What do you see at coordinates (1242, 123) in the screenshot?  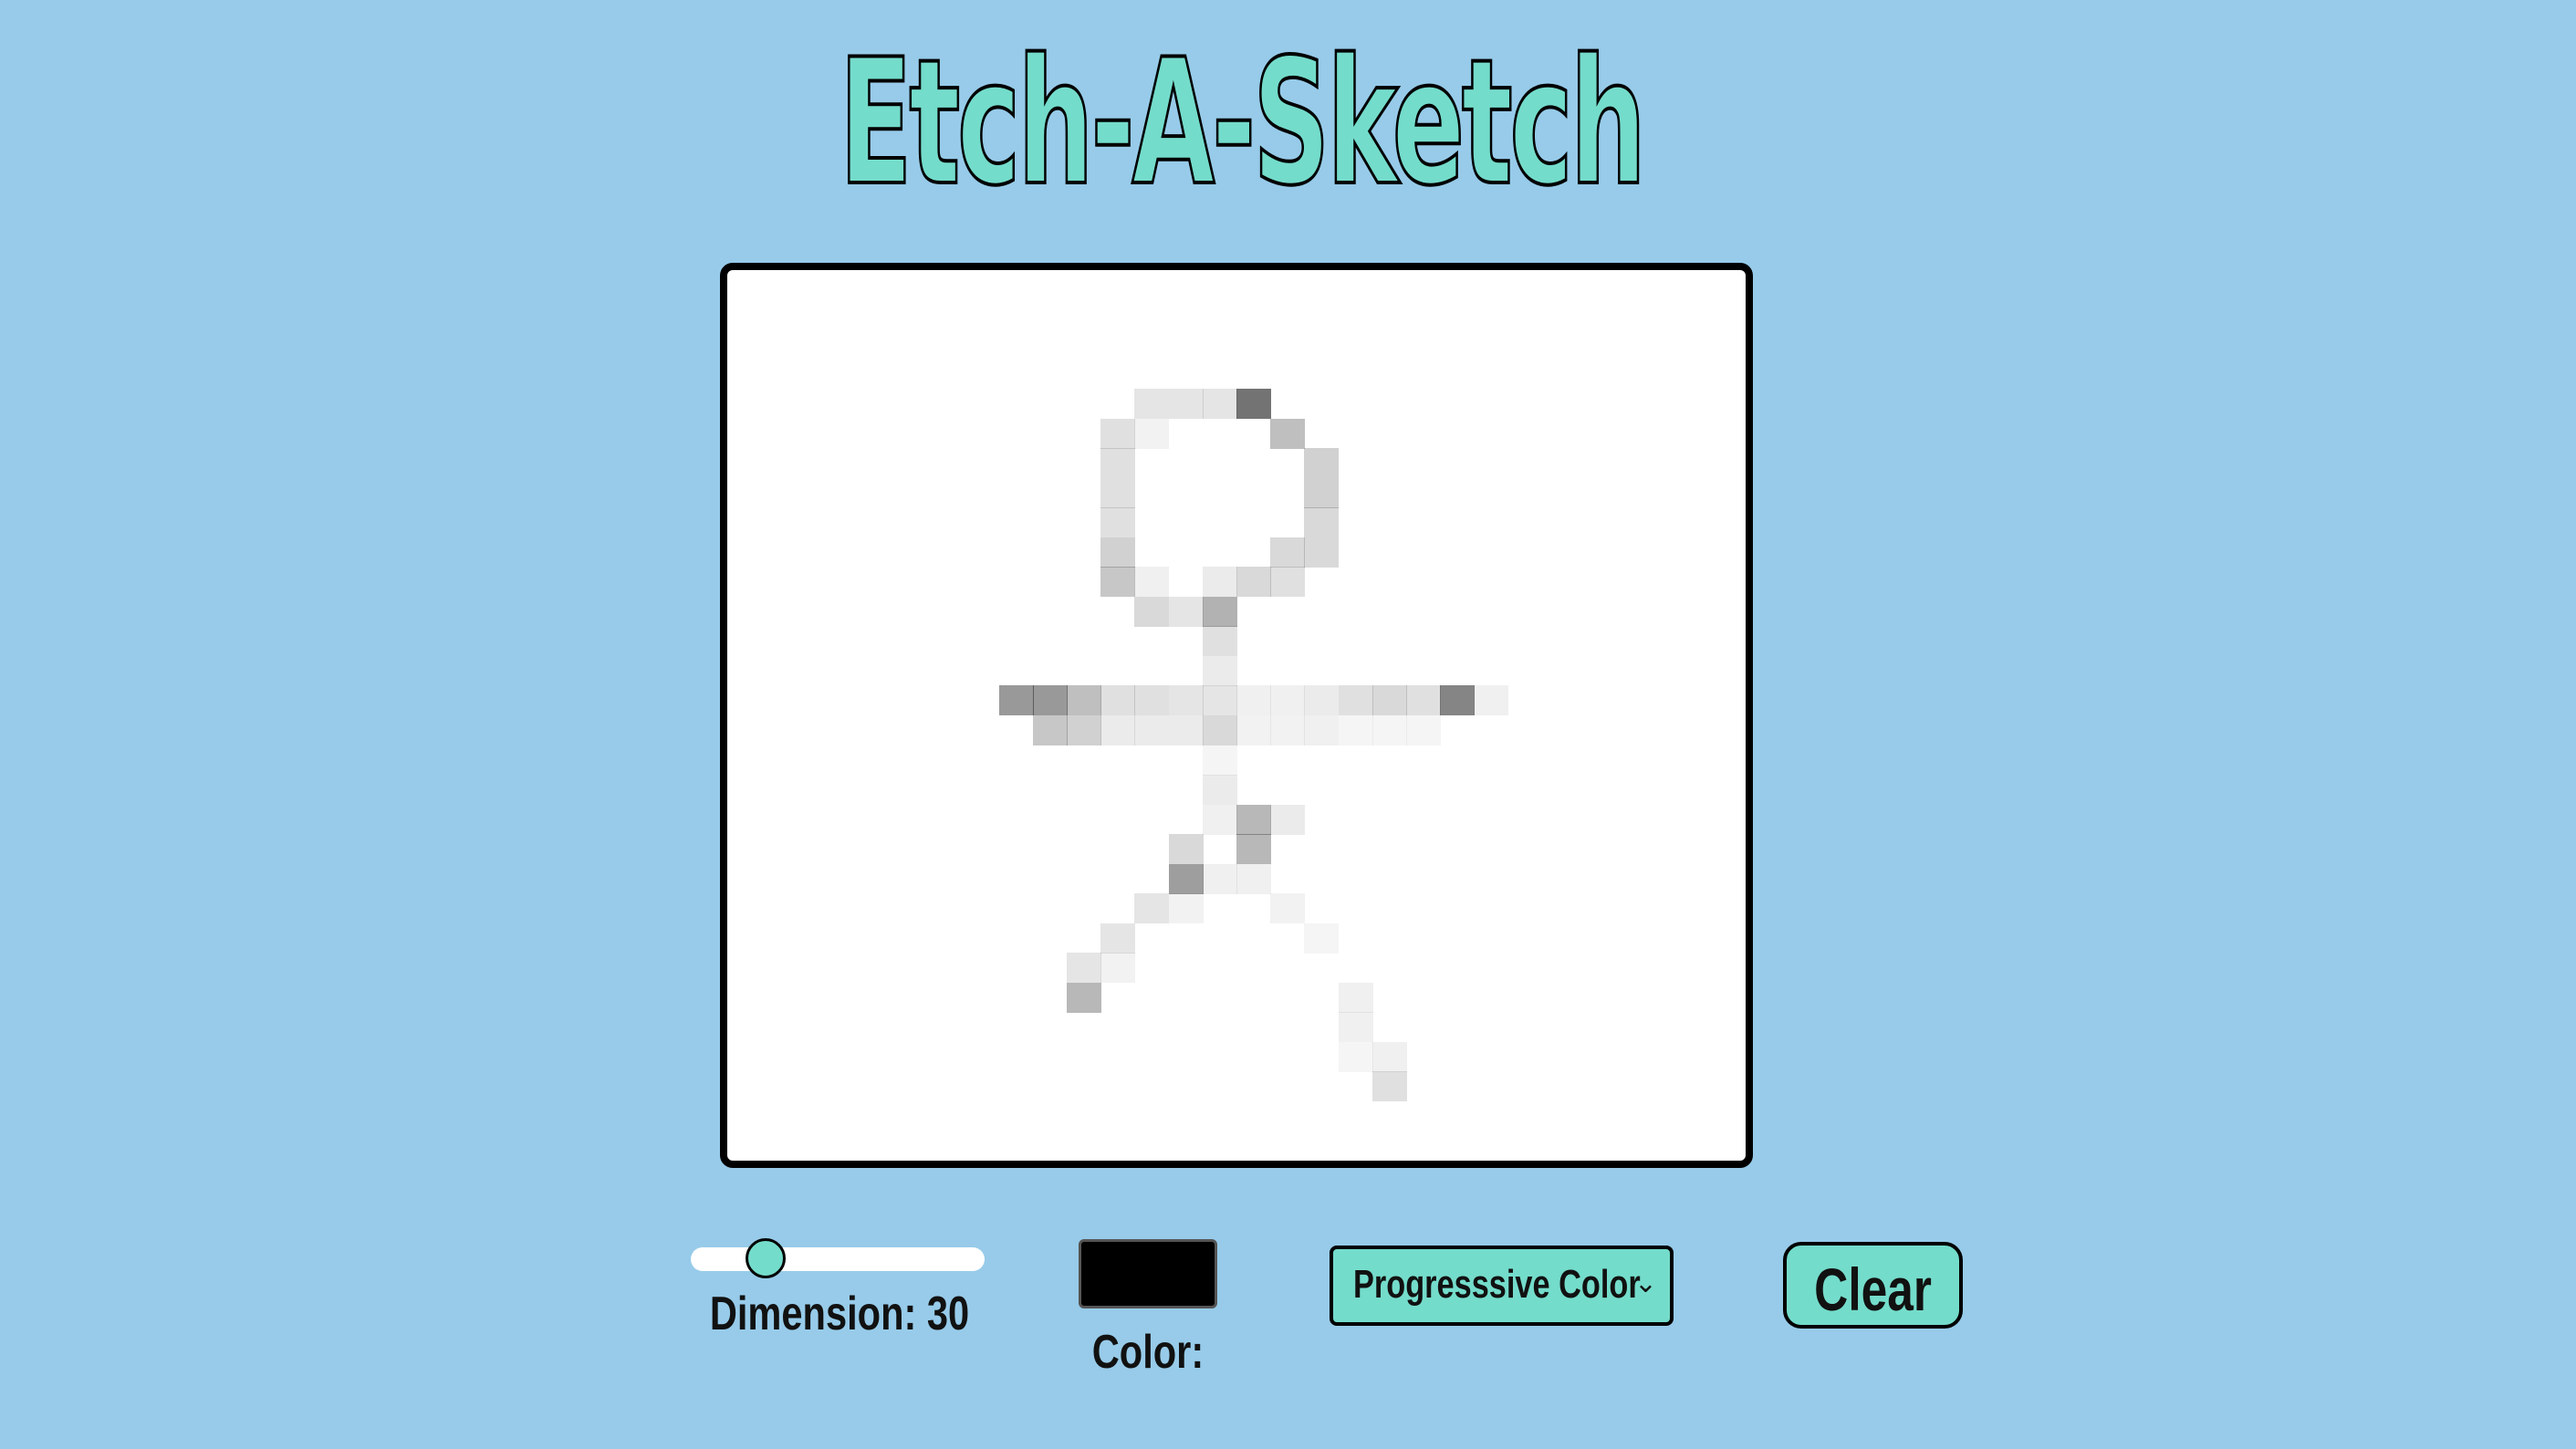 I see `app-title: Etch-A-Sketch` at bounding box center [1242, 123].